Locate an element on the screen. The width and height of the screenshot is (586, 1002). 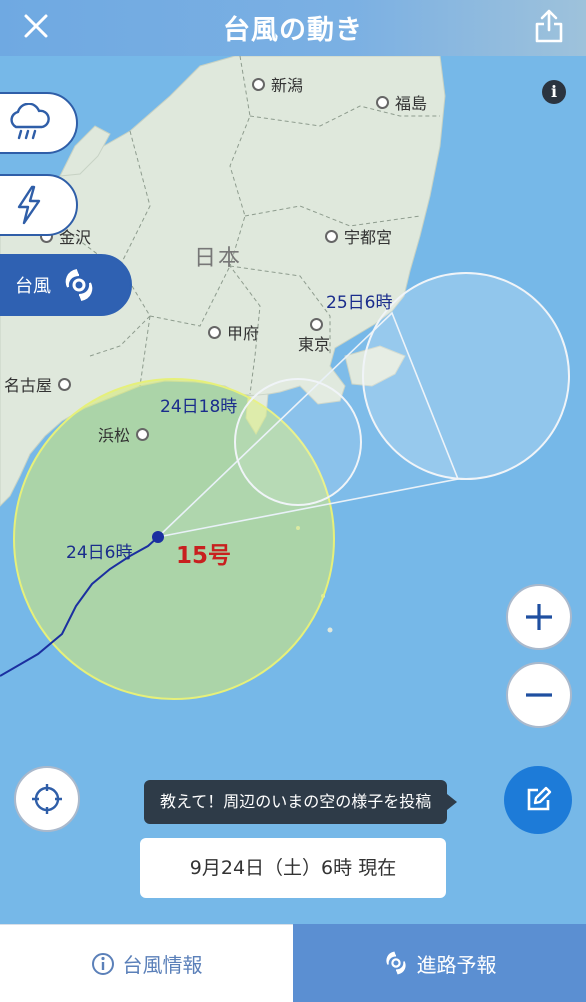
tab-label: 台風情報 is located at coordinates (162, 965).